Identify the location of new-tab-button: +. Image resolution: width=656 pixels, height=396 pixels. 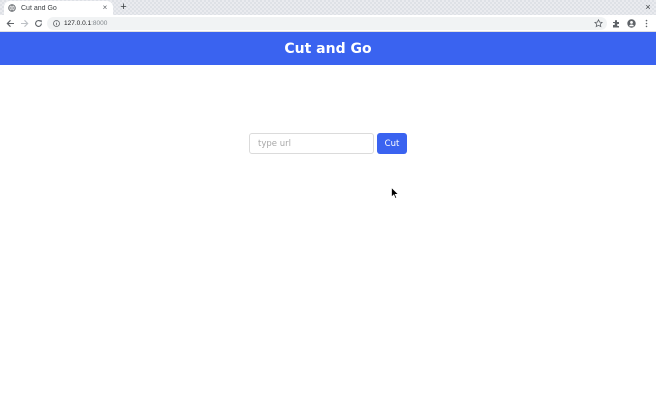
(123, 7).